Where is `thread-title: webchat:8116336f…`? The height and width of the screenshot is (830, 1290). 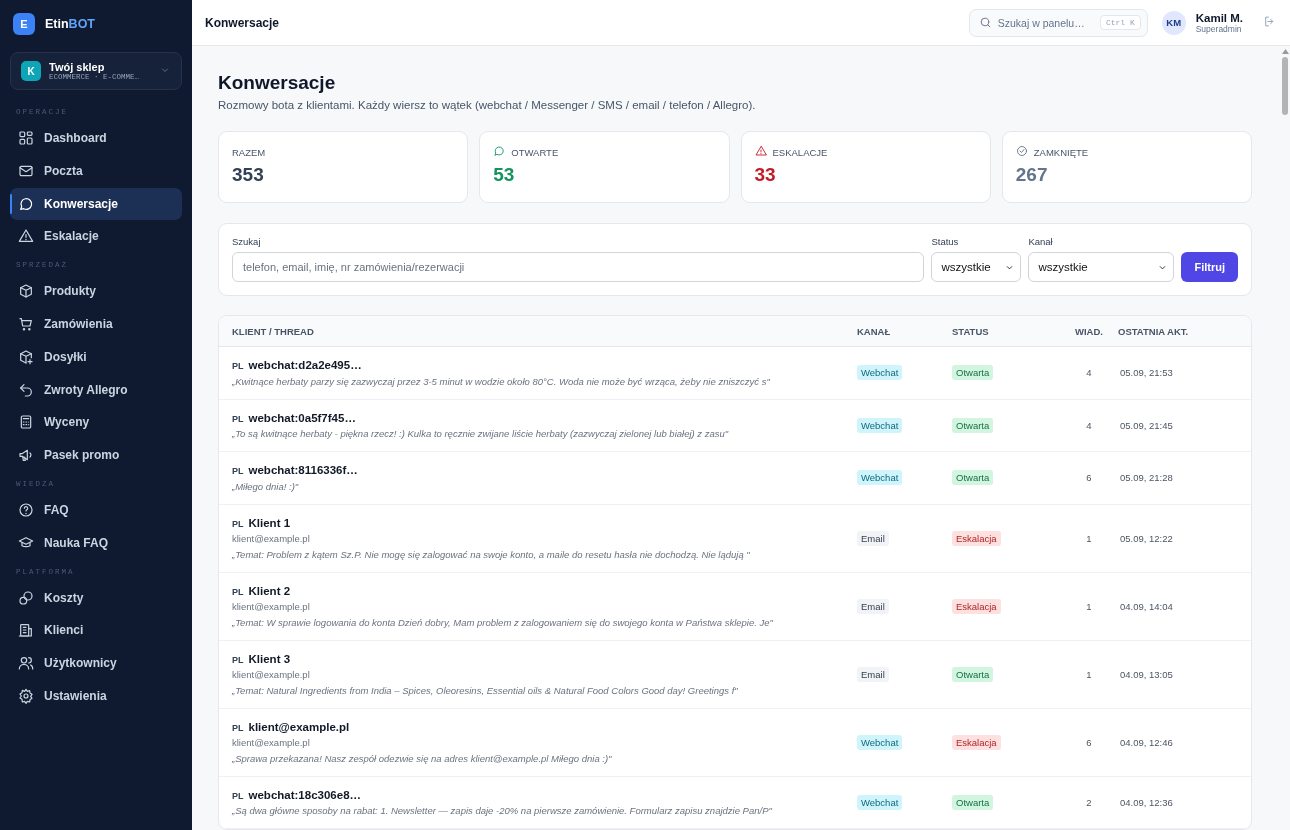
thread-title: webchat:8116336f… is located at coordinates (303, 470).